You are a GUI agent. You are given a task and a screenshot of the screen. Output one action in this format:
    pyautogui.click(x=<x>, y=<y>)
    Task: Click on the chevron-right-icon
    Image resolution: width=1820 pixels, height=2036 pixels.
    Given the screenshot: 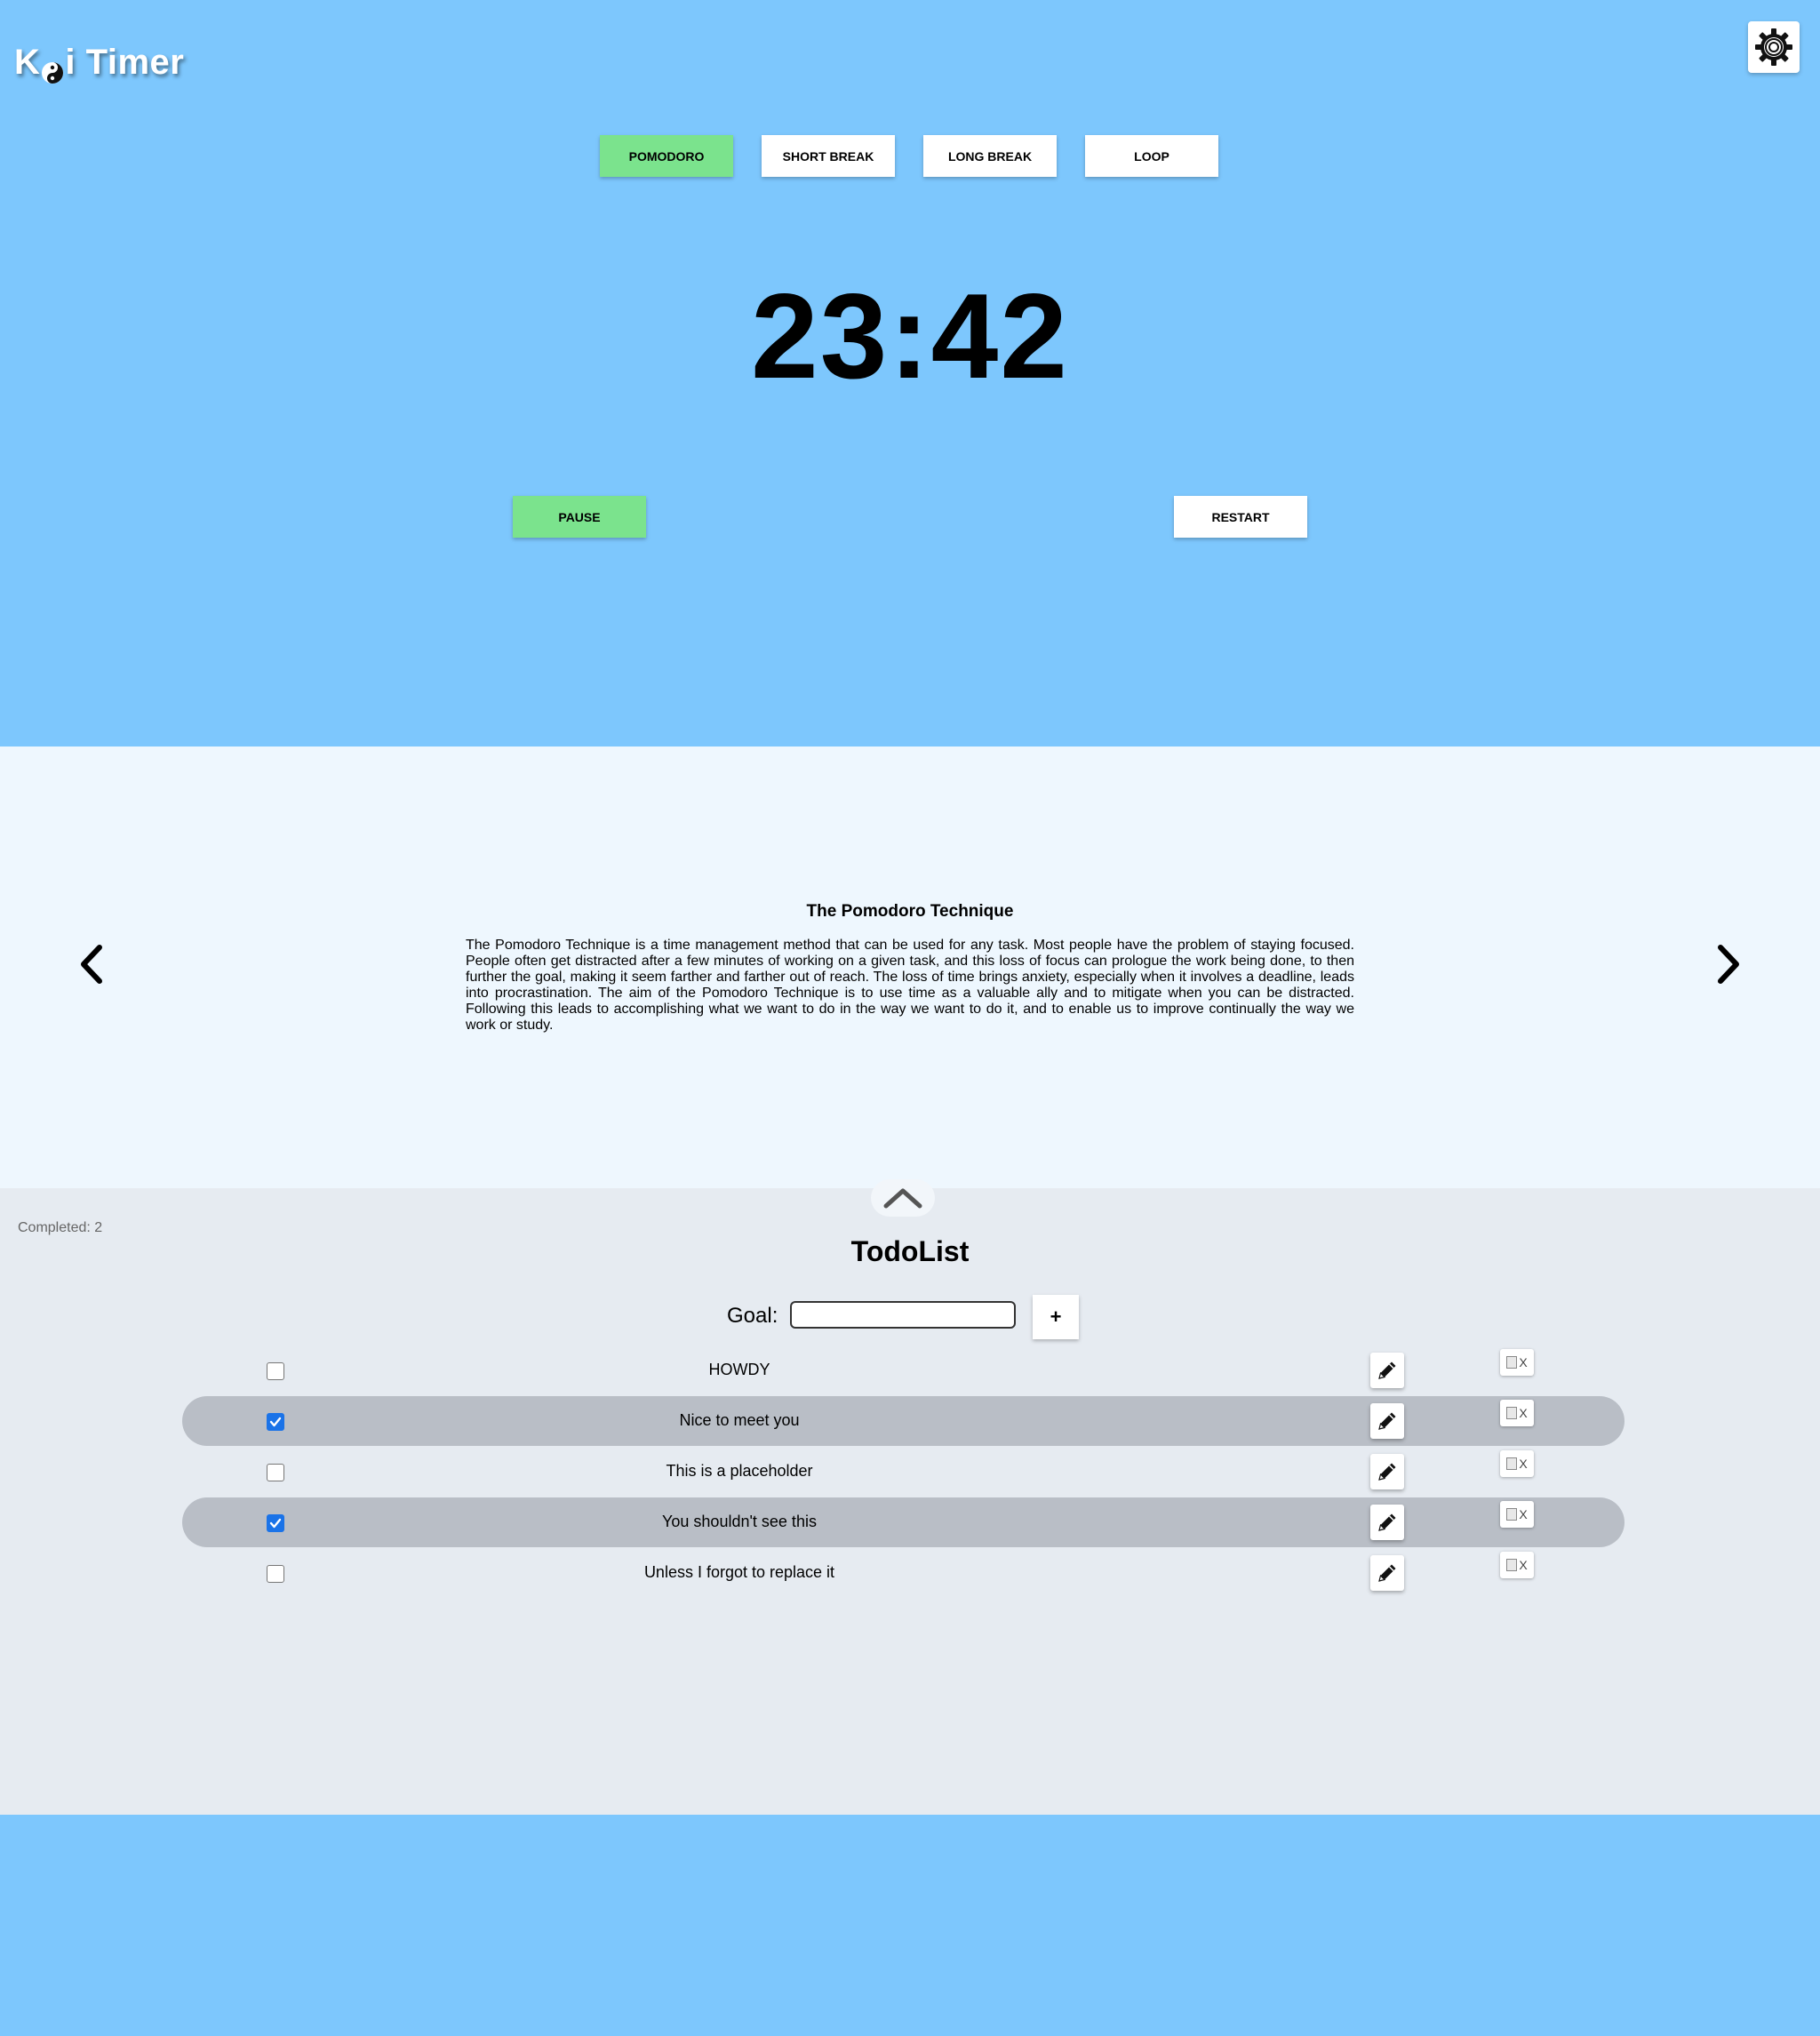 What is the action you would take?
    pyautogui.click(x=1728, y=964)
    